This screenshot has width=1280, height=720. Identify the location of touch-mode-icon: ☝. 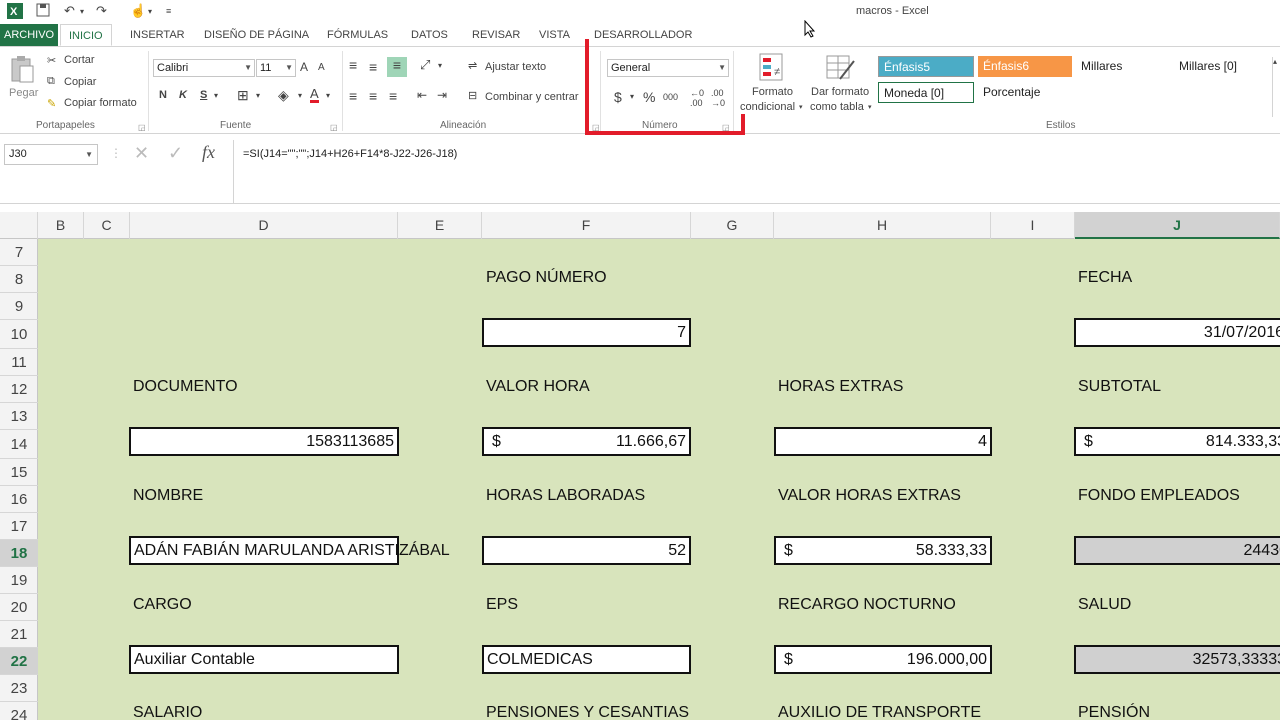
(138, 11).